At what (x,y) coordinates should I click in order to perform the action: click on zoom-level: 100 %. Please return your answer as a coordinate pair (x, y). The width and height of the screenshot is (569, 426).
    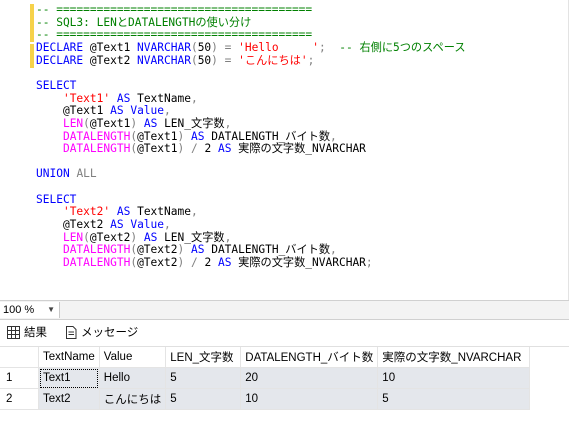
    Looking at the image, I should click on (19, 310).